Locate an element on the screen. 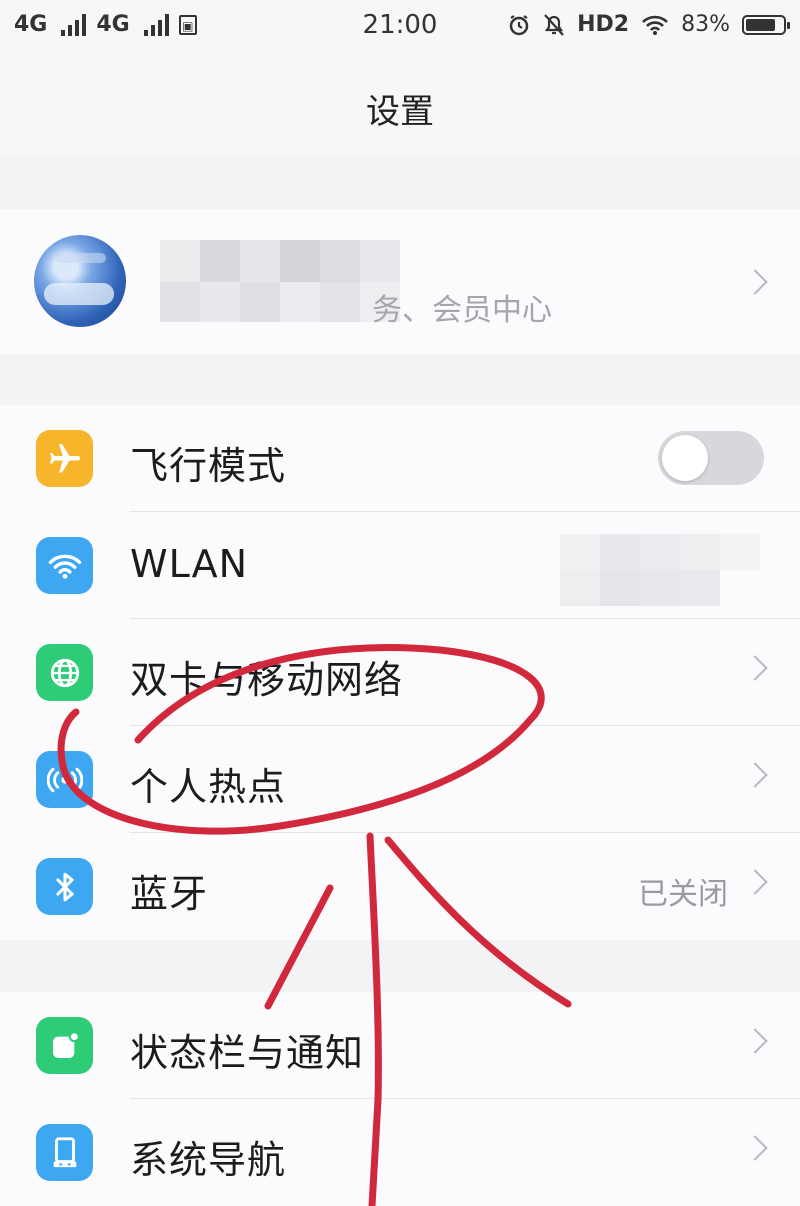 The image size is (800, 1206). row-dual-sim-mobile-network: 双卡与移动网络 is located at coordinates (400, 672).